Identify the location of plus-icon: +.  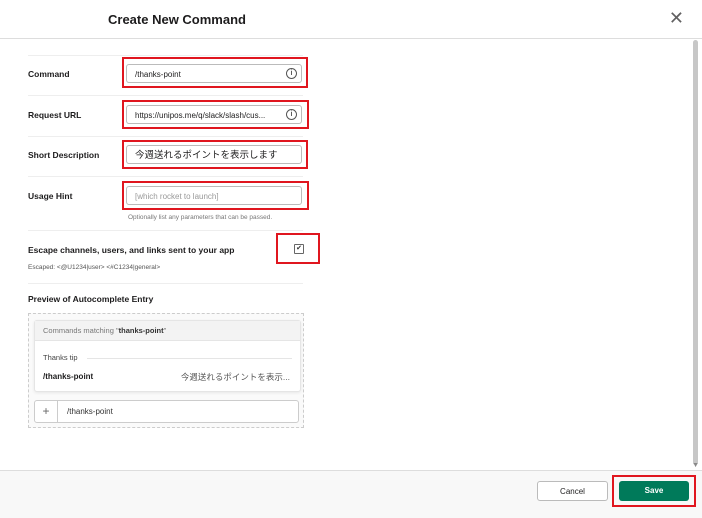
(46, 411).